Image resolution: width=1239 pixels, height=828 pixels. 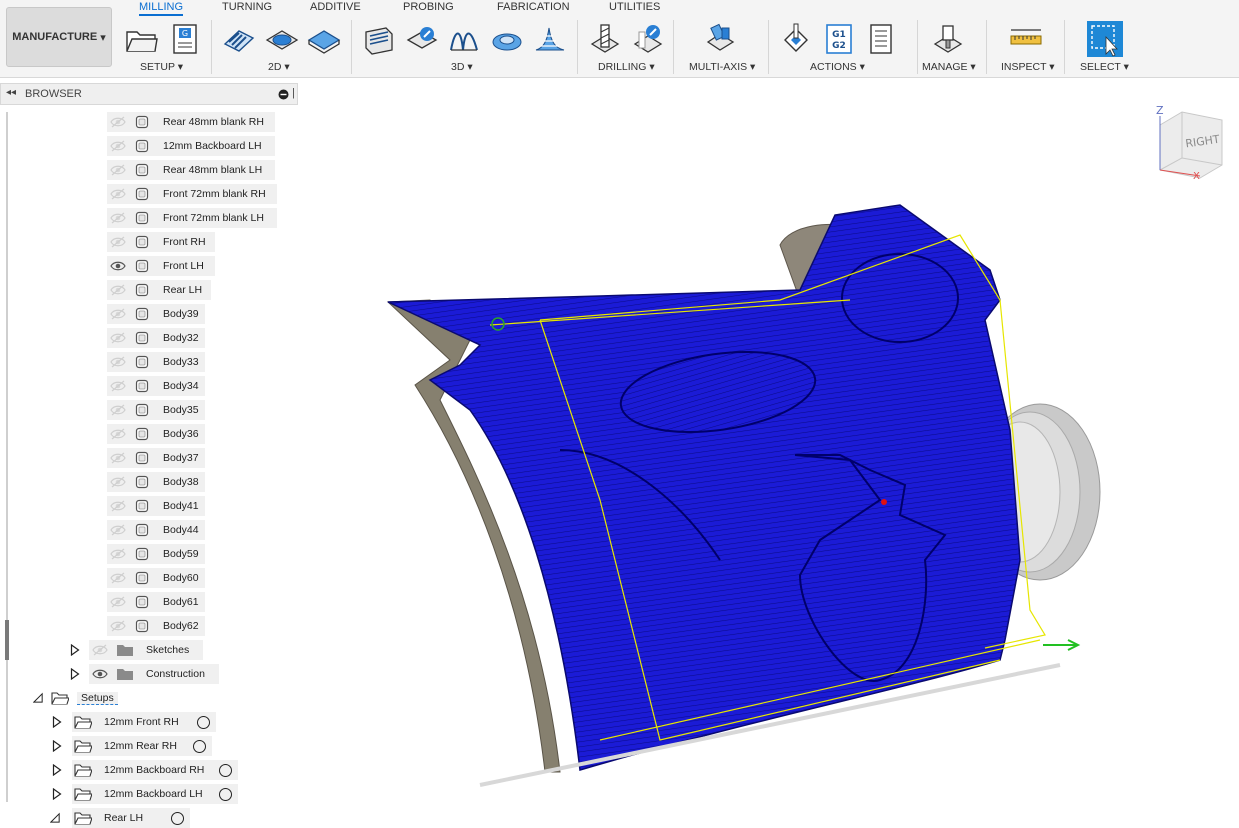 I want to click on body-row: Body61, so click(x=156, y=602).